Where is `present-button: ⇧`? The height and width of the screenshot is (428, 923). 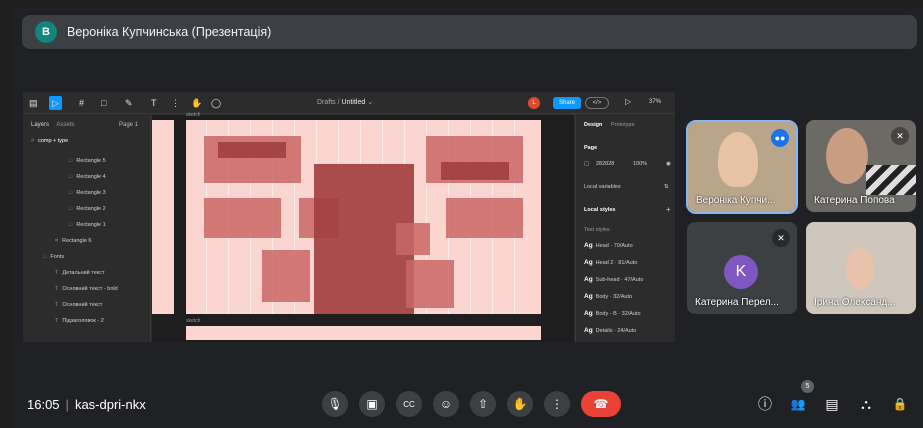 present-button: ⇧ is located at coordinates (483, 404).